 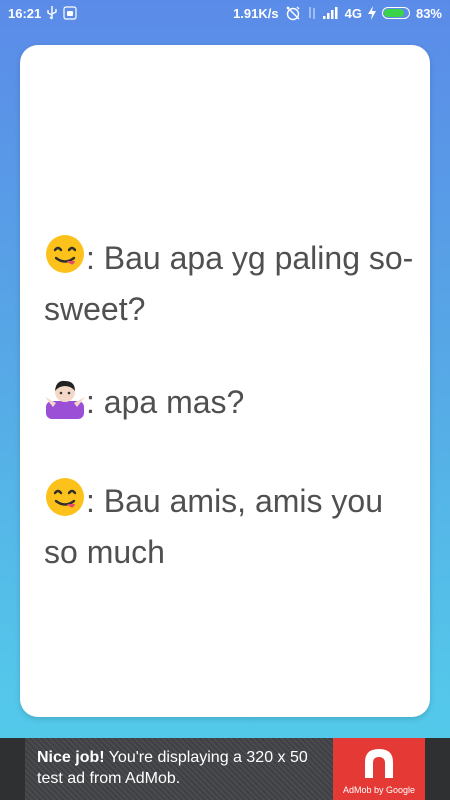 I want to click on dialogue-line: : Bau amis, amis you so much, so click(x=229, y=525).